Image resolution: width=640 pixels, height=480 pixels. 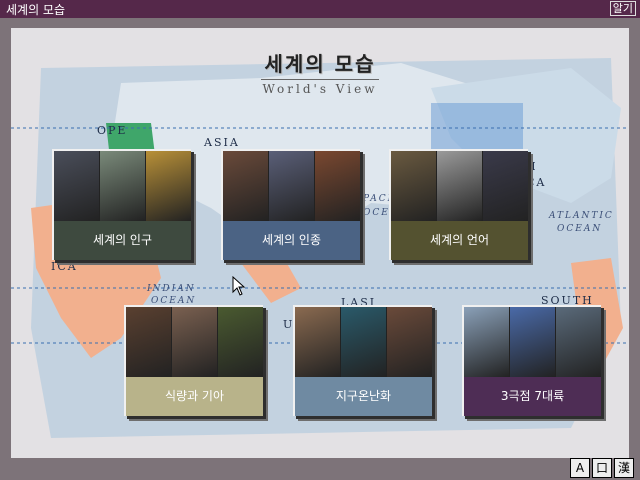 What do you see at coordinates (624, 468) in the screenshot?
I see `hanja-mode-button: 漢` at bounding box center [624, 468].